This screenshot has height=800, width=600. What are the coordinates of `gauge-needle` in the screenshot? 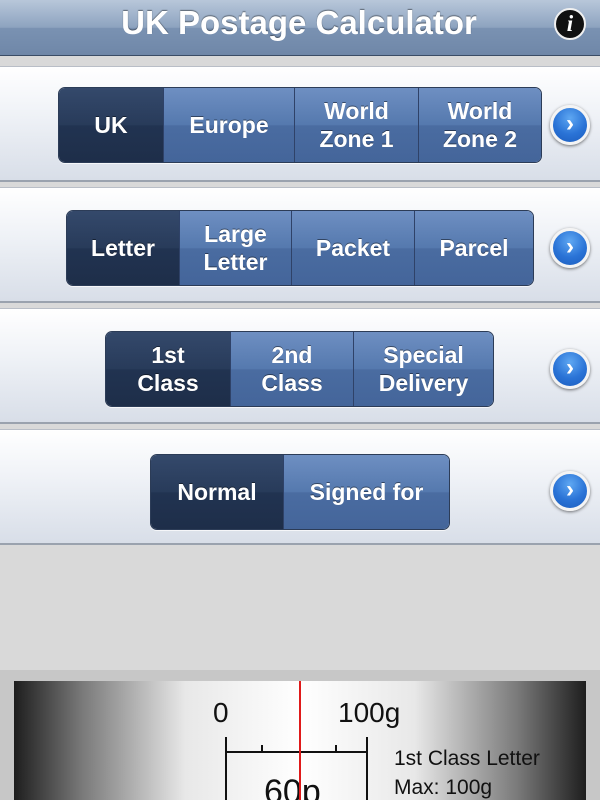 It's located at (300, 740).